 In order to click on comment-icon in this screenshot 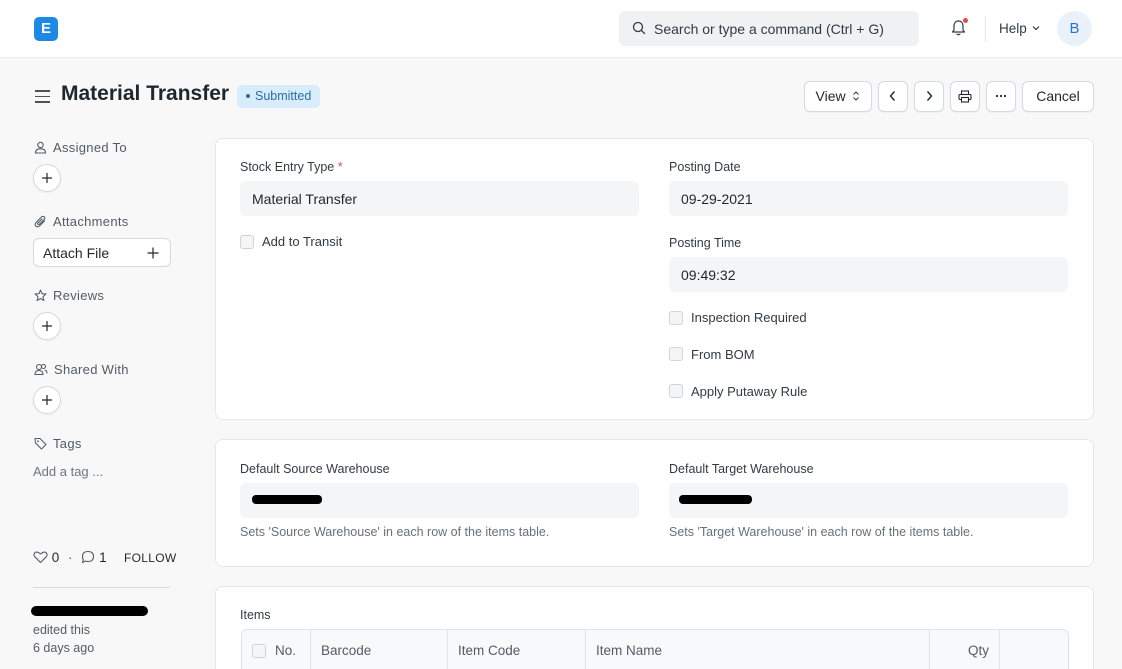, I will do `click(88, 557)`.